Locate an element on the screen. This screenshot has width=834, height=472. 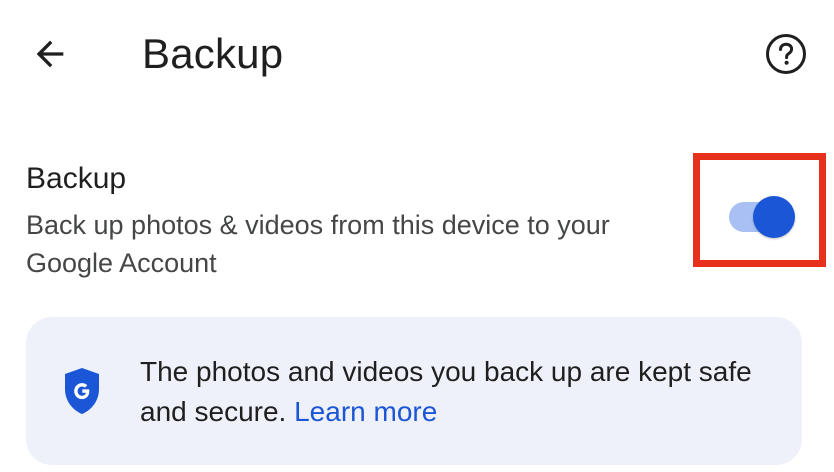
back-button is located at coordinates (50, 54).